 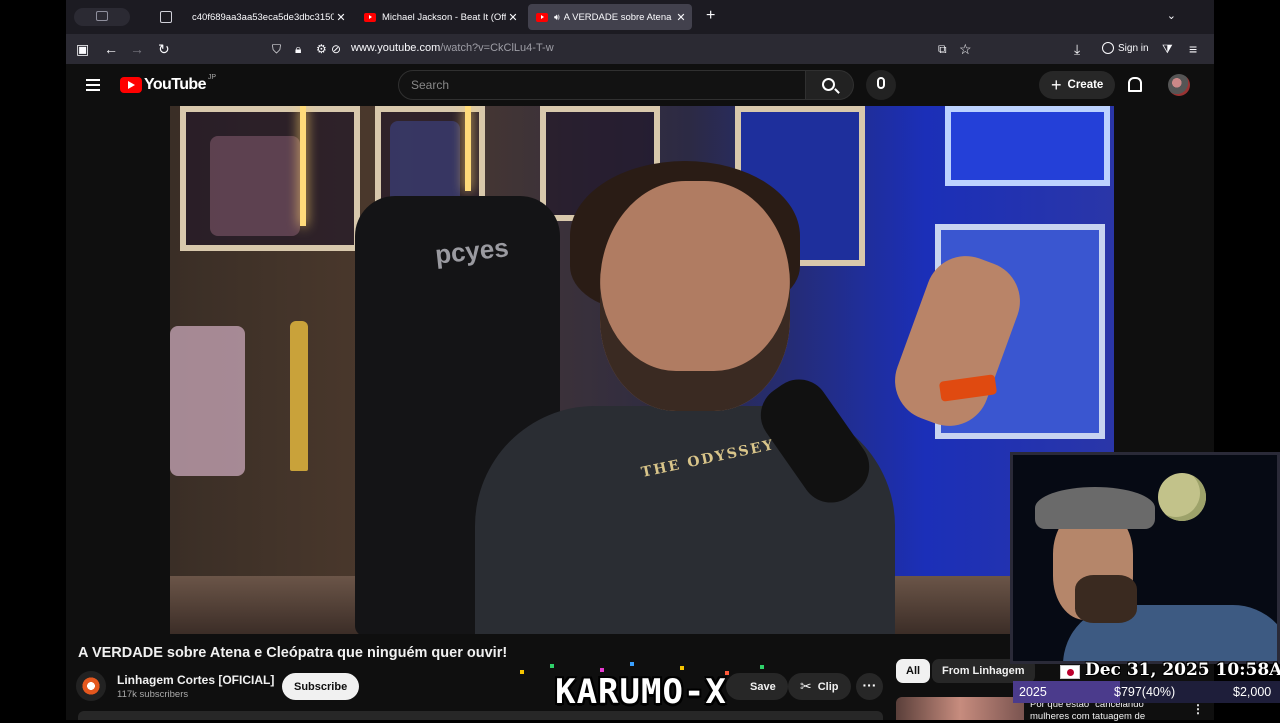 What do you see at coordinates (1085, 85) in the screenshot?
I see `create-label: Create` at bounding box center [1085, 85].